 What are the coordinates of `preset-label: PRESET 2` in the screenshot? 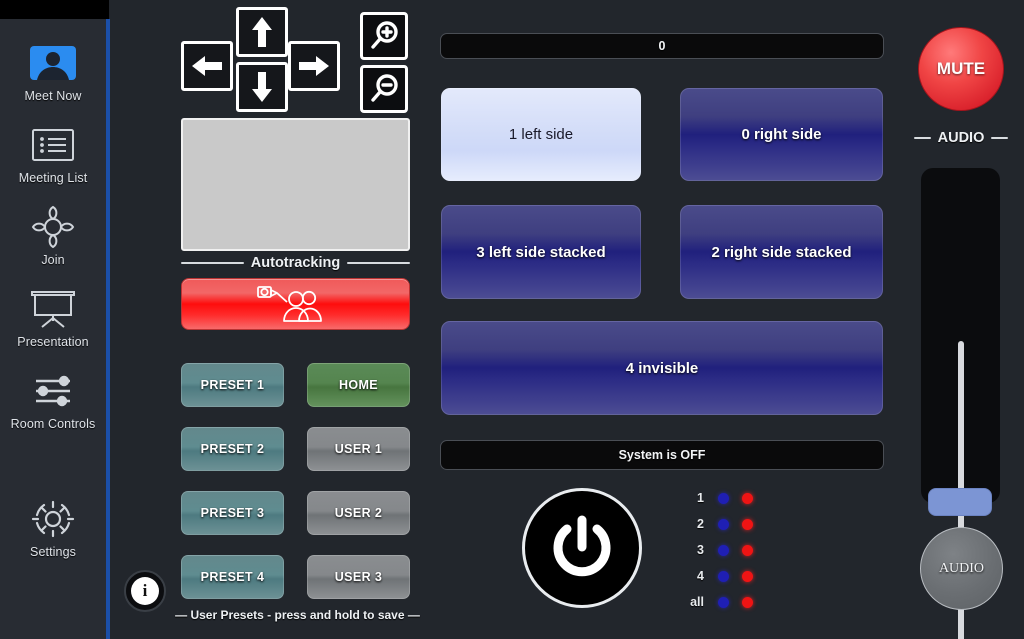 It's located at (232, 449).